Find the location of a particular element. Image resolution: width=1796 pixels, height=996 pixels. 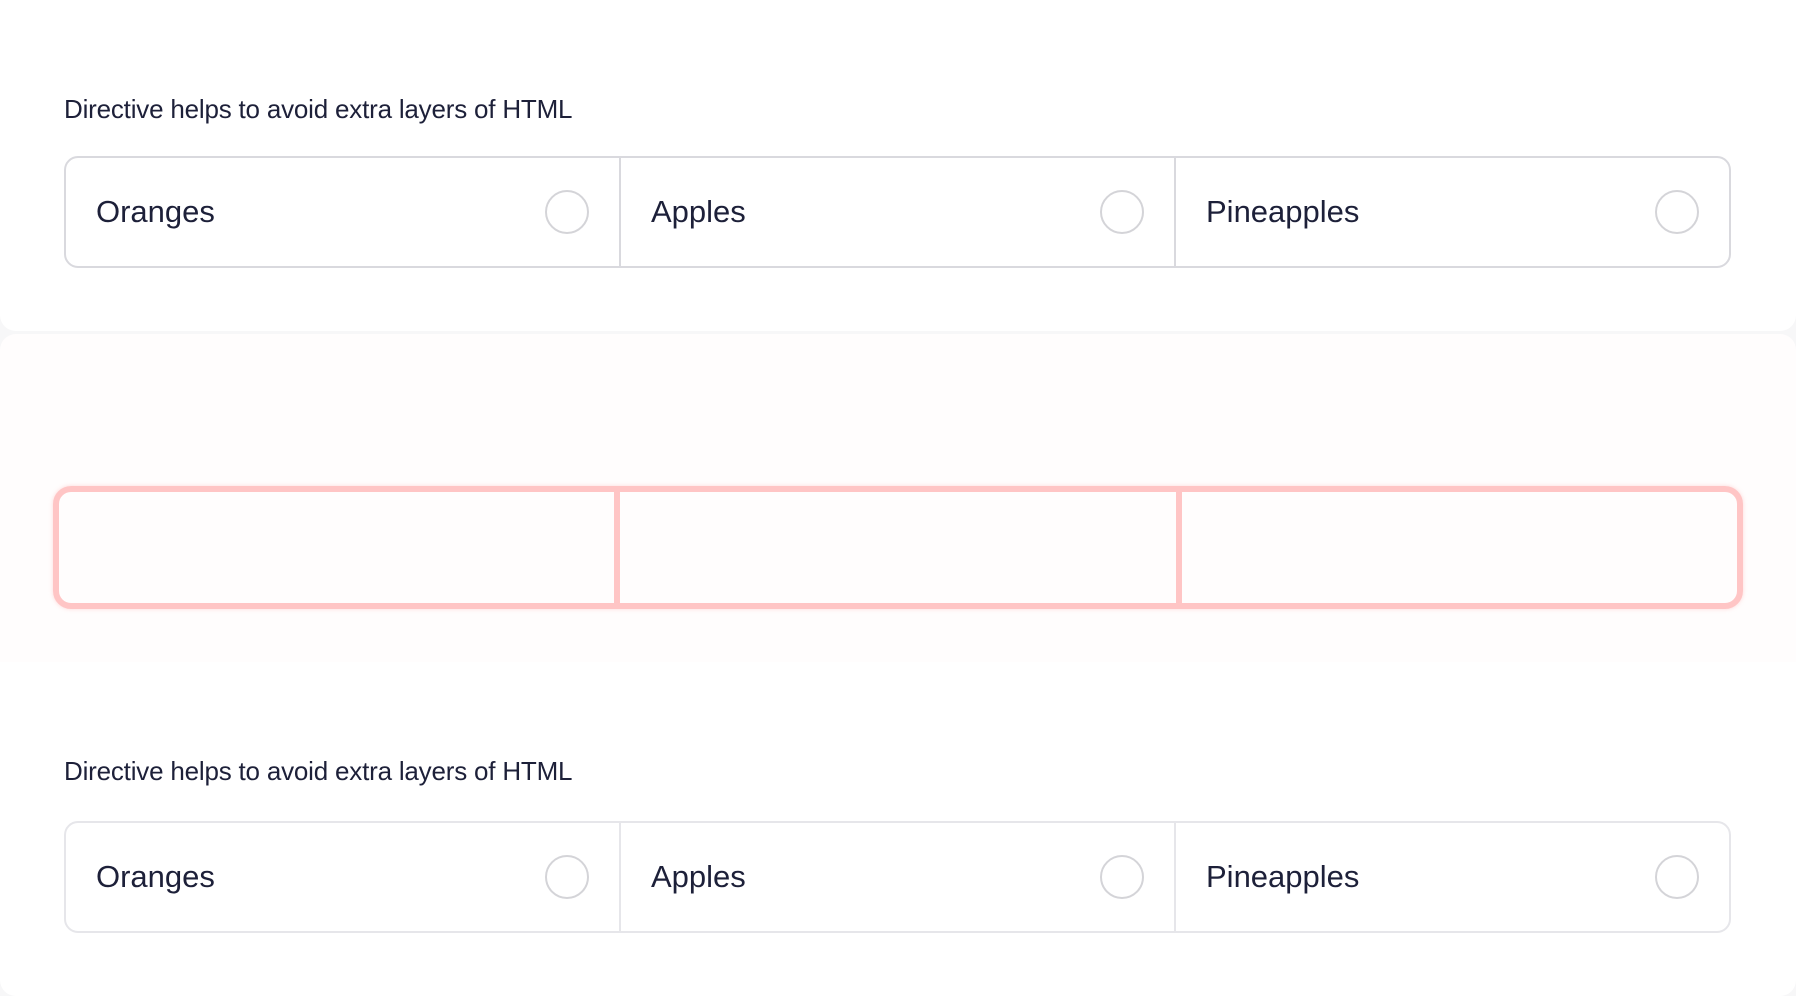

highlight-outline is located at coordinates (898, 547).